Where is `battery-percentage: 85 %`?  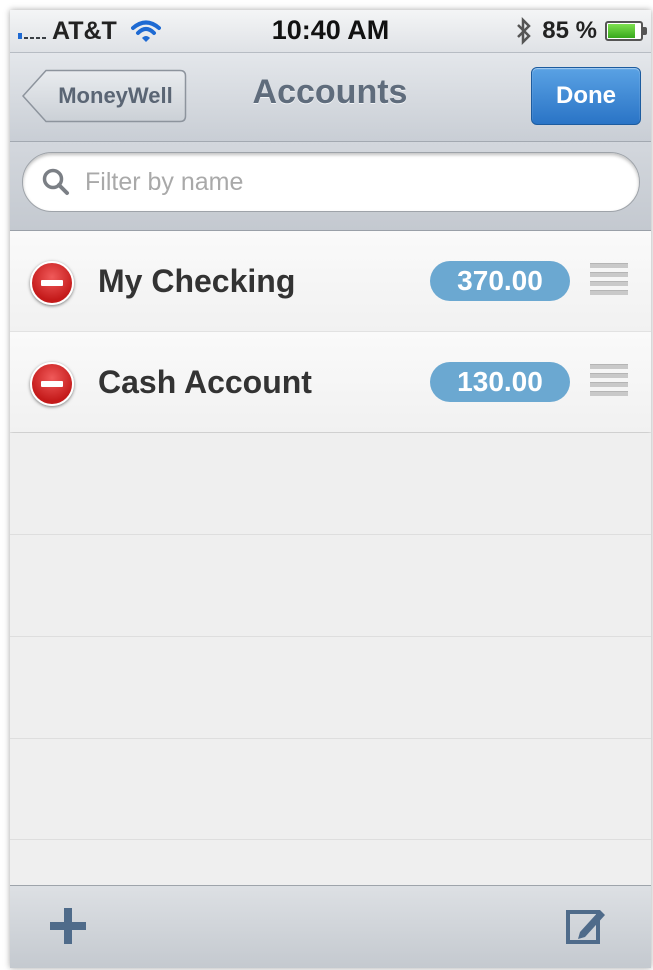
battery-percentage: 85 % is located at coordinates (569, 30).